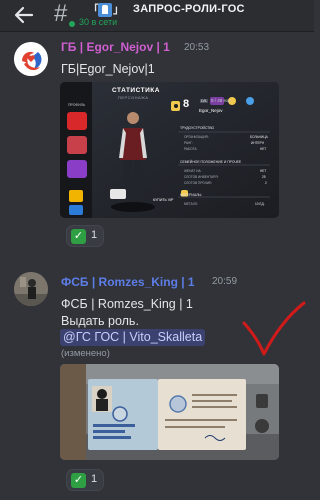 The image size is (320, 500). I want to click on passport-screenshot-art, so click(169, 412).